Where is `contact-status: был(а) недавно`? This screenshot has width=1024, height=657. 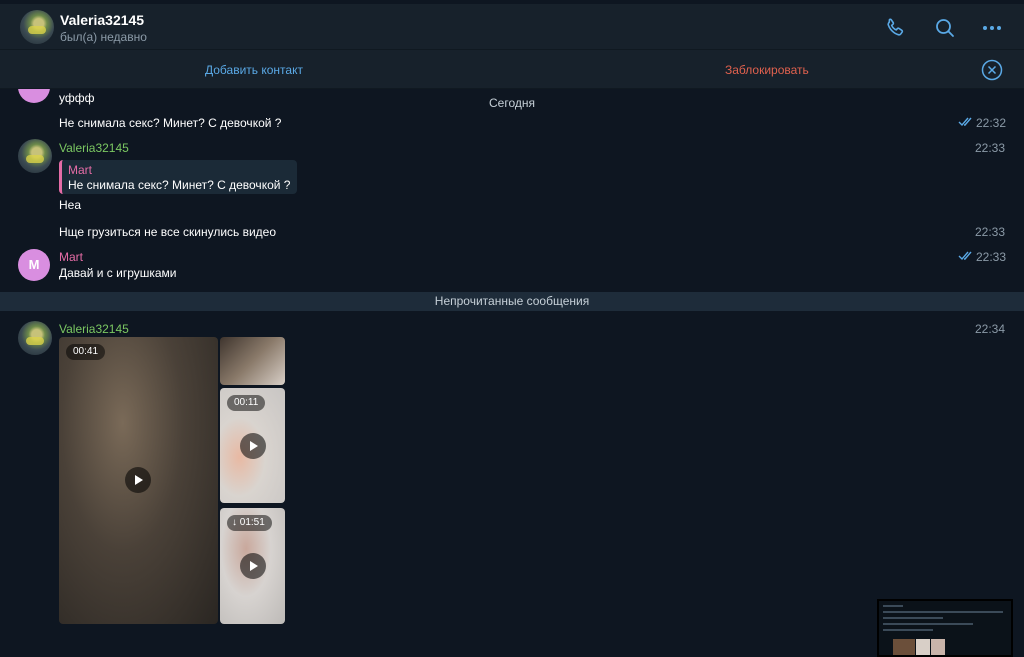 contact-status: был(а) недавно is located at coordinates (103, 37).